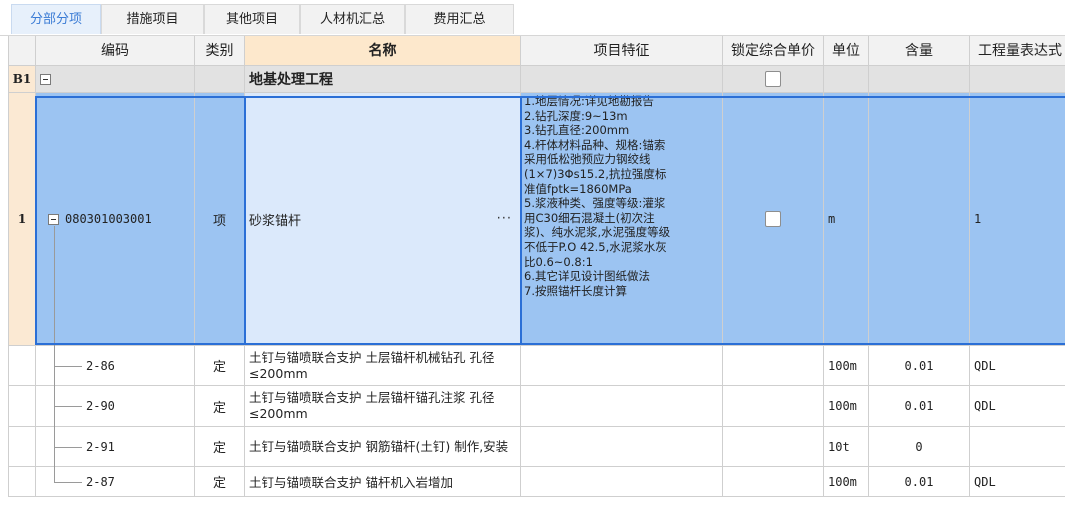  Describe the element at coordinates (108, 219) in the screenshot. I see `item-code: 080301003001` at that location.